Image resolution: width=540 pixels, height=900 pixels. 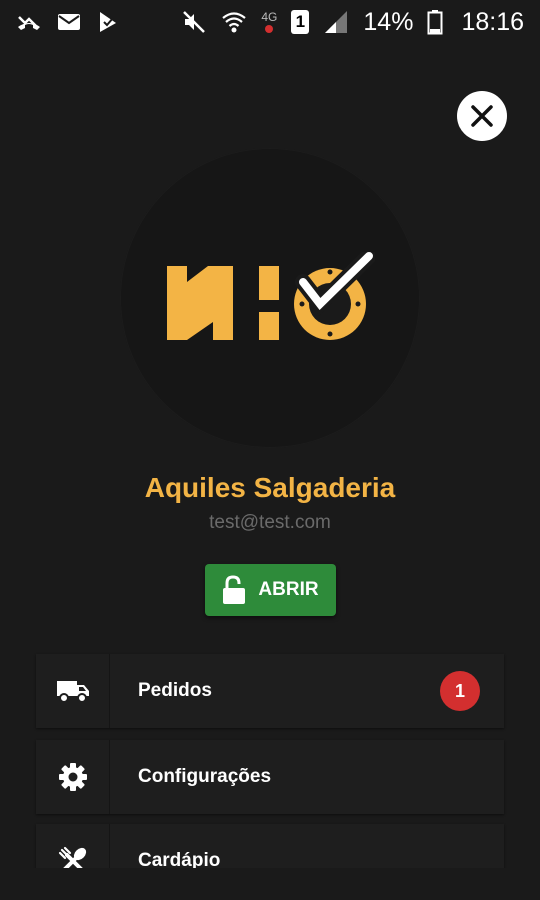 I want to click on sim-indicator: 1, so click(x=300, y=22).